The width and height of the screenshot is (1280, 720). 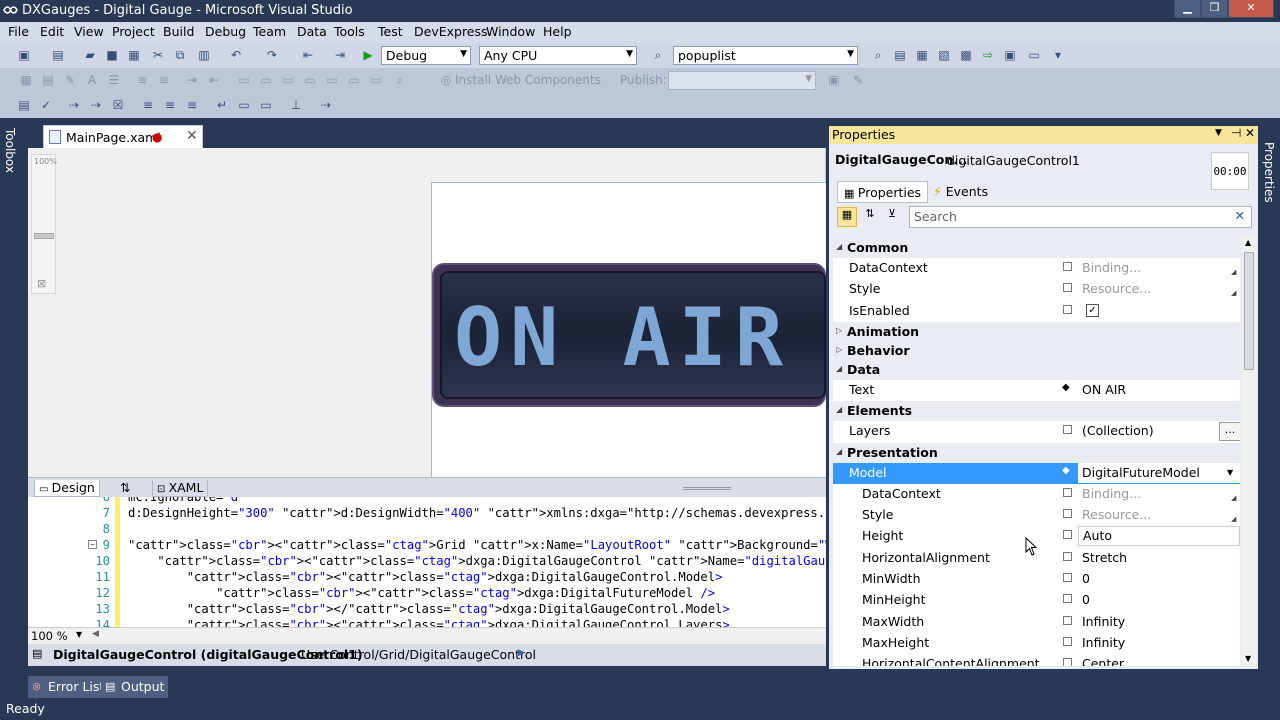 What do you see at coordinates (349, 31) in the screenshot?
I see `menu-item-tools: Tools` at bounding box center [349, 31].